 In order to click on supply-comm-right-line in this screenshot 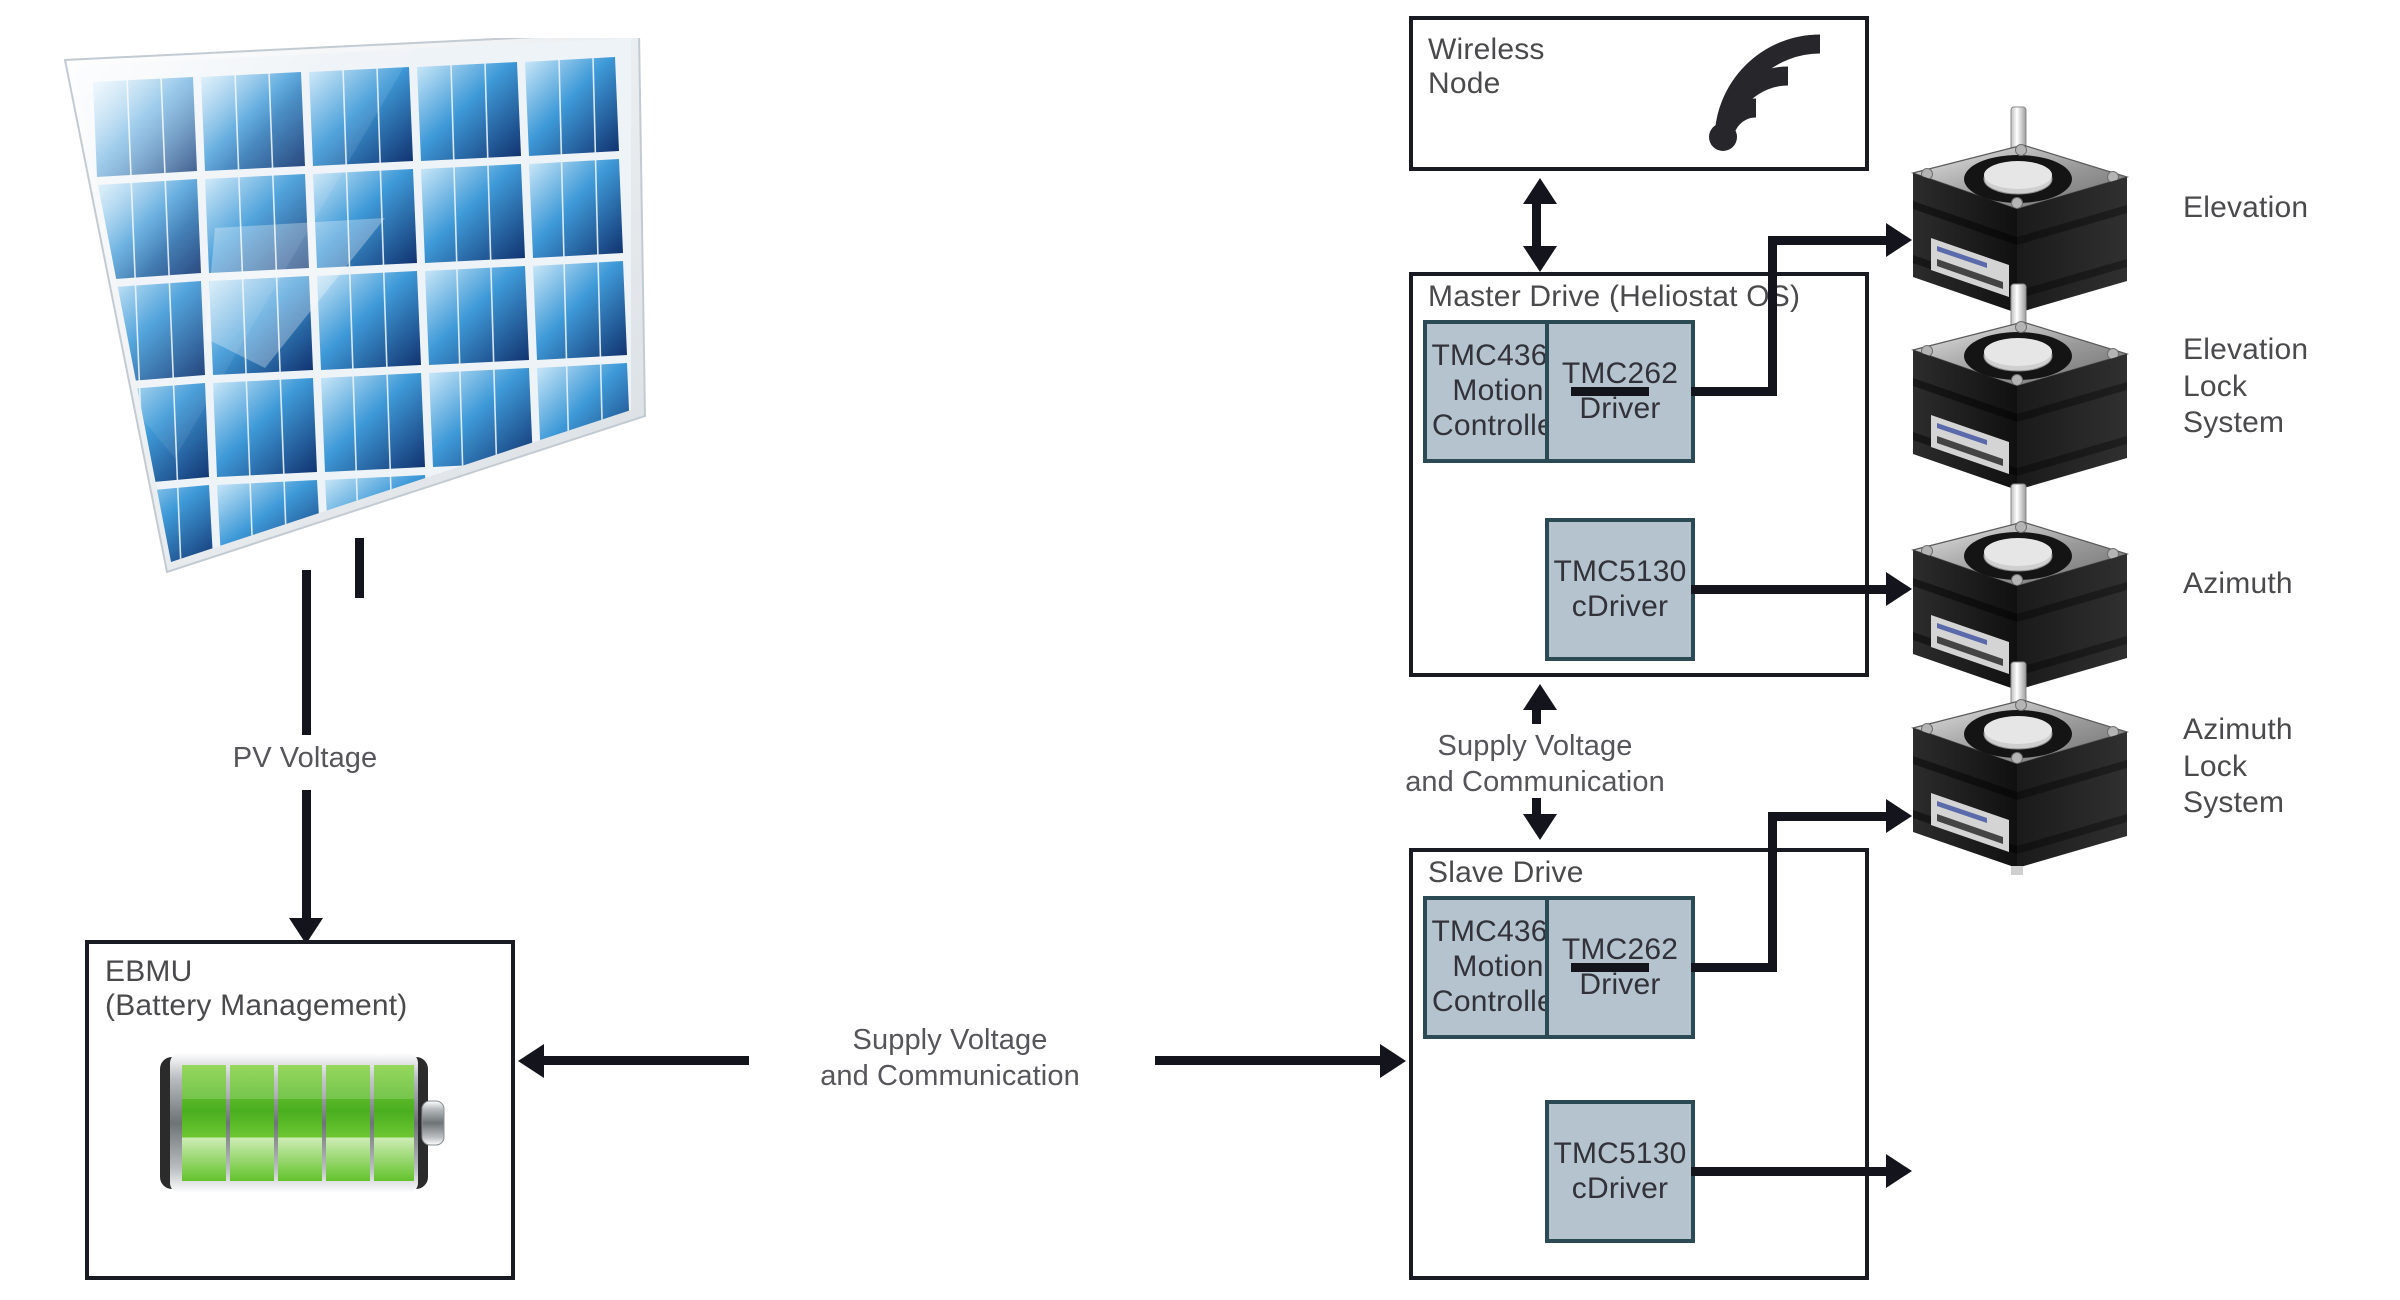, I will do `click(1267, 1060)`.